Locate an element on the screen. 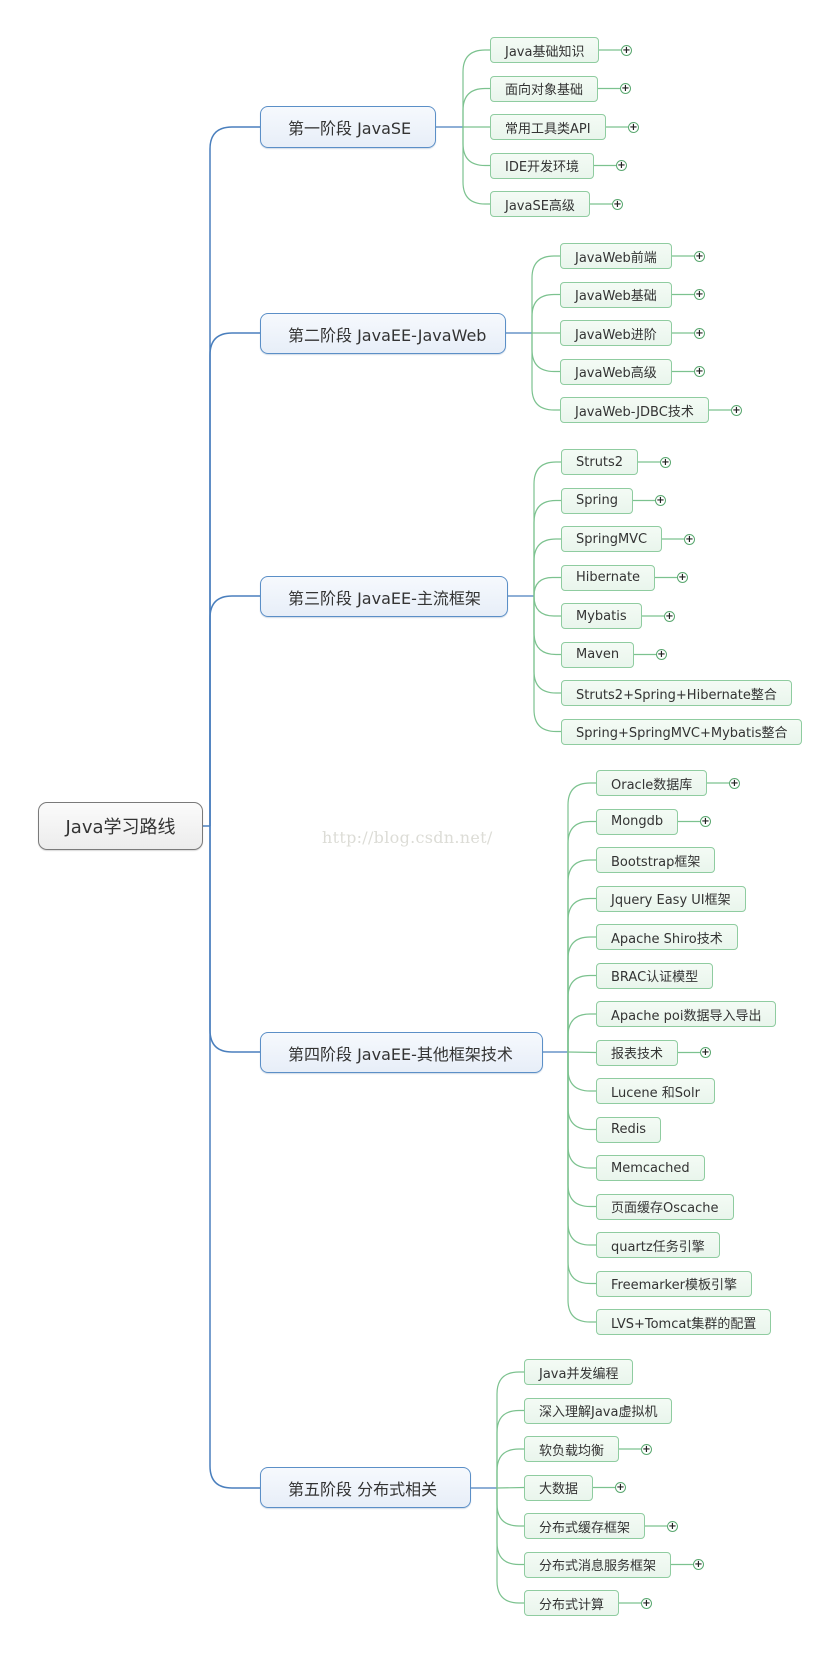  subtopic-node: Maven is located at coordinates (597, 654).